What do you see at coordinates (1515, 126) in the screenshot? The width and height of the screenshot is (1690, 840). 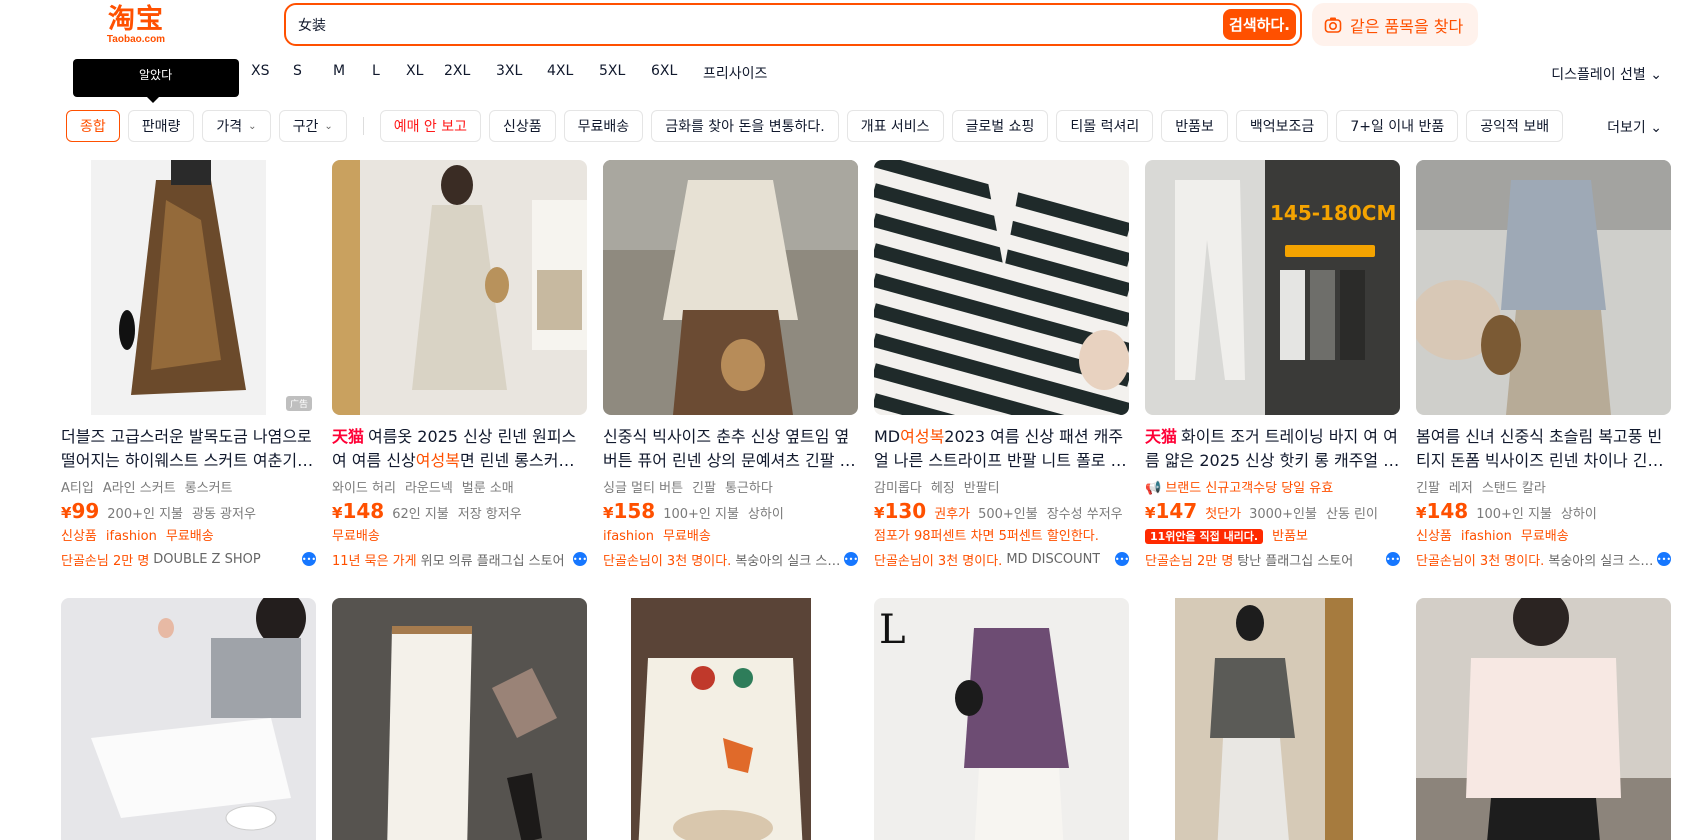 I see `filter-chip: 공익적 보배` at bounding box center [1515, 126].